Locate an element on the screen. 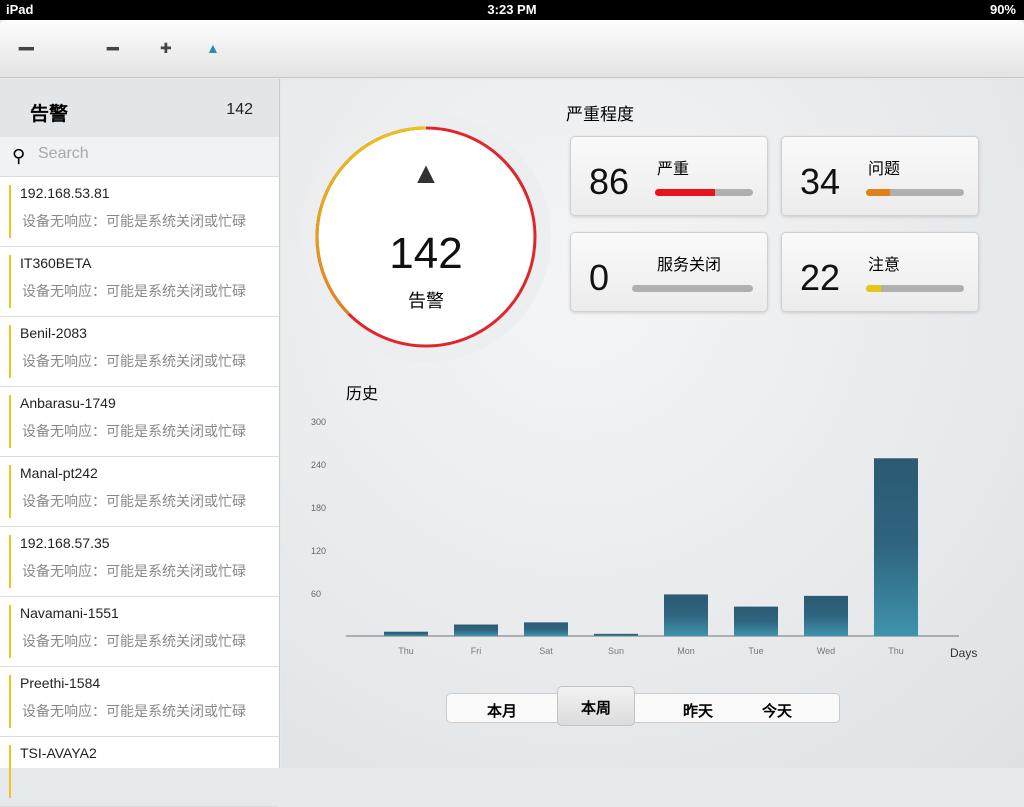  severity-card: 22 注意 is located at coordinates (880, 272).